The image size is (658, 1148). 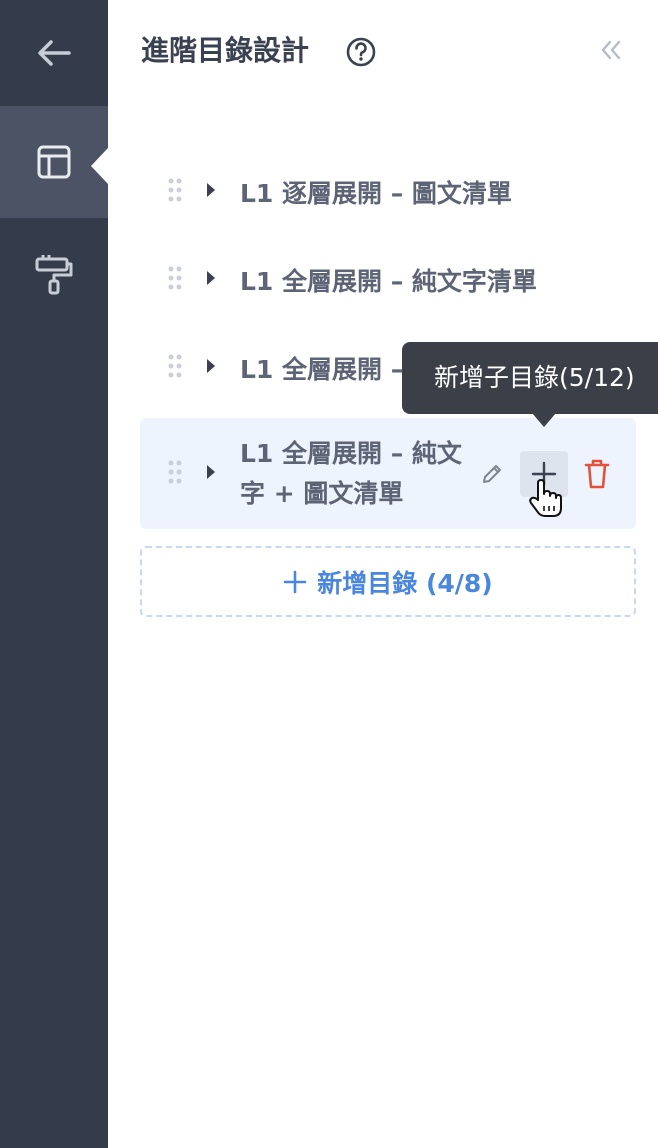 I want to click on double-chevron-left-icon, so click(x=611, y=52).